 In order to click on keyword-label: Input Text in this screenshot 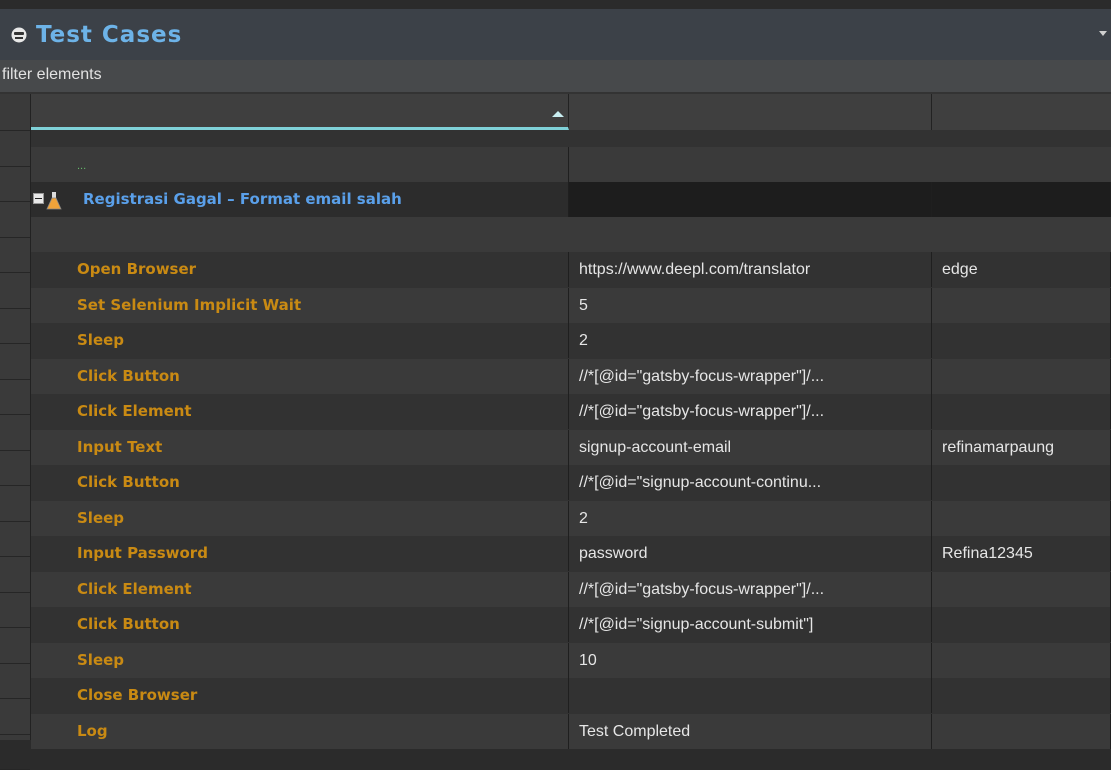, I will do `click(120, 446)`.